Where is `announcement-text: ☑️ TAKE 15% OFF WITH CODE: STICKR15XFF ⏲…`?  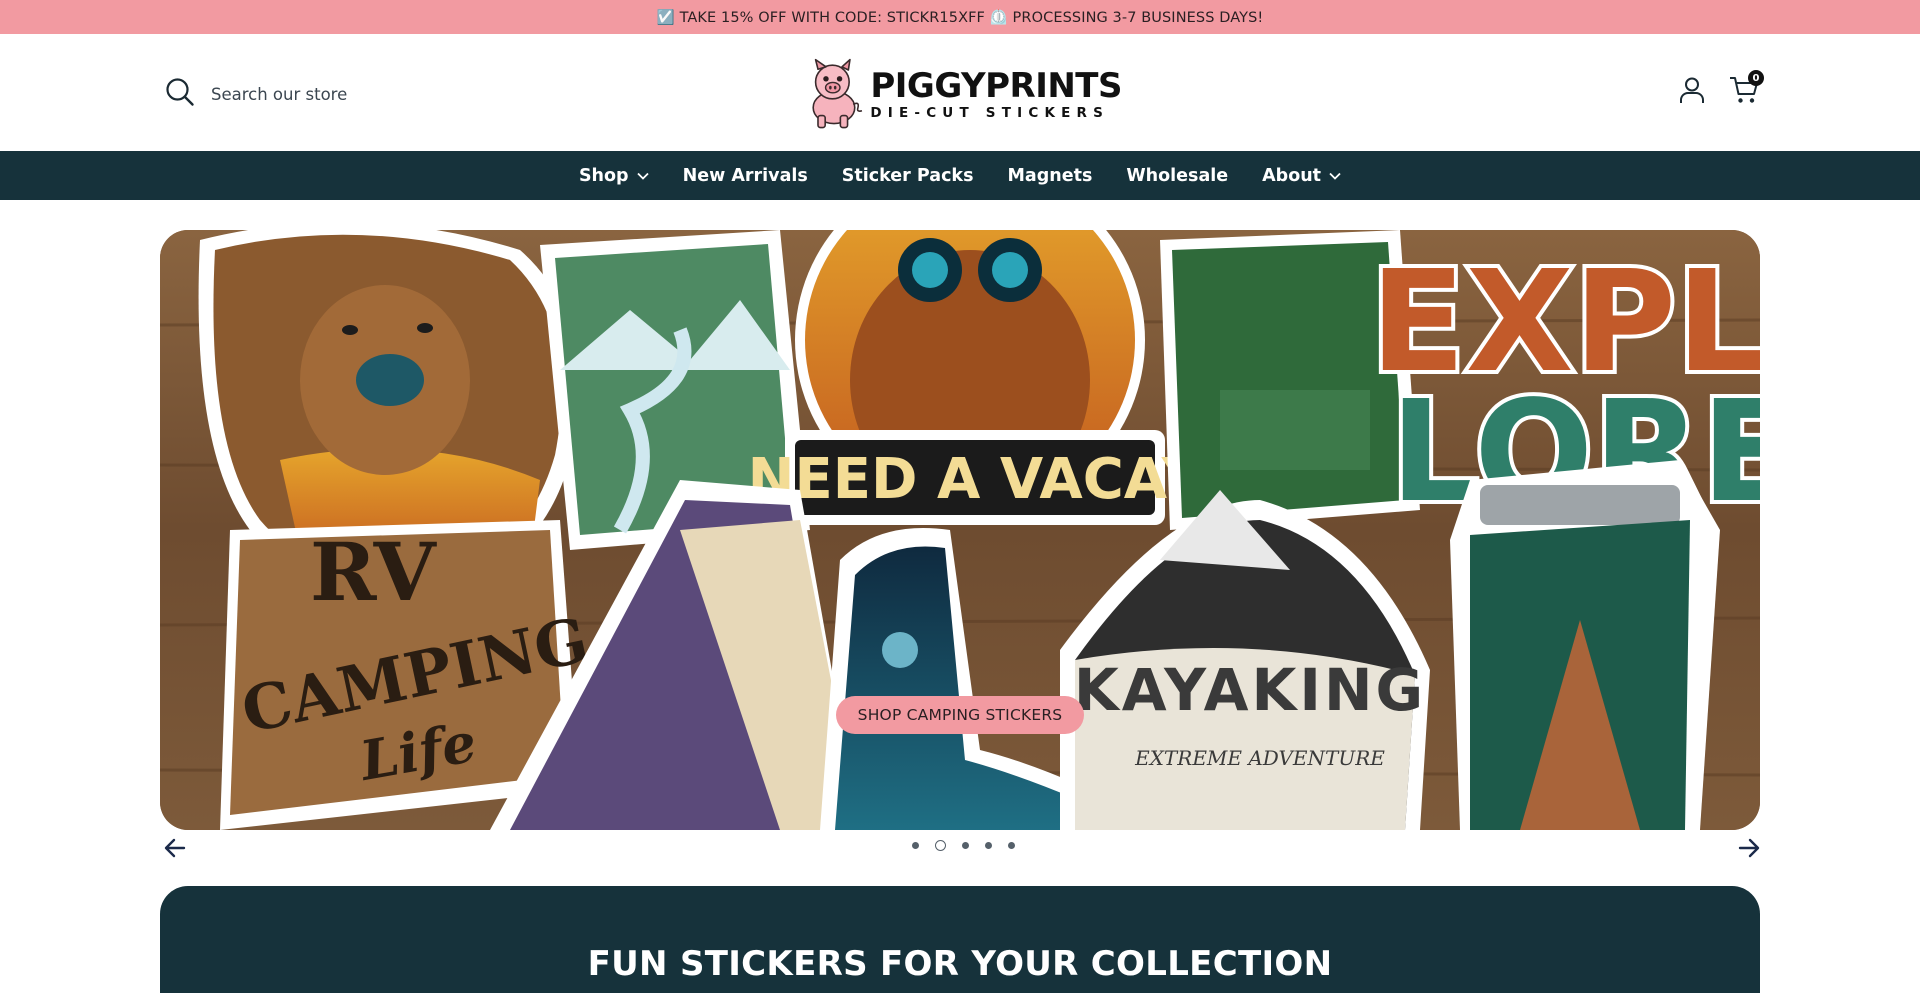 announcement-text: ☑️ TAKE 15% OFF WITH CODE: STICKR15XFF ⏲… is located at coordinates (960, 17).